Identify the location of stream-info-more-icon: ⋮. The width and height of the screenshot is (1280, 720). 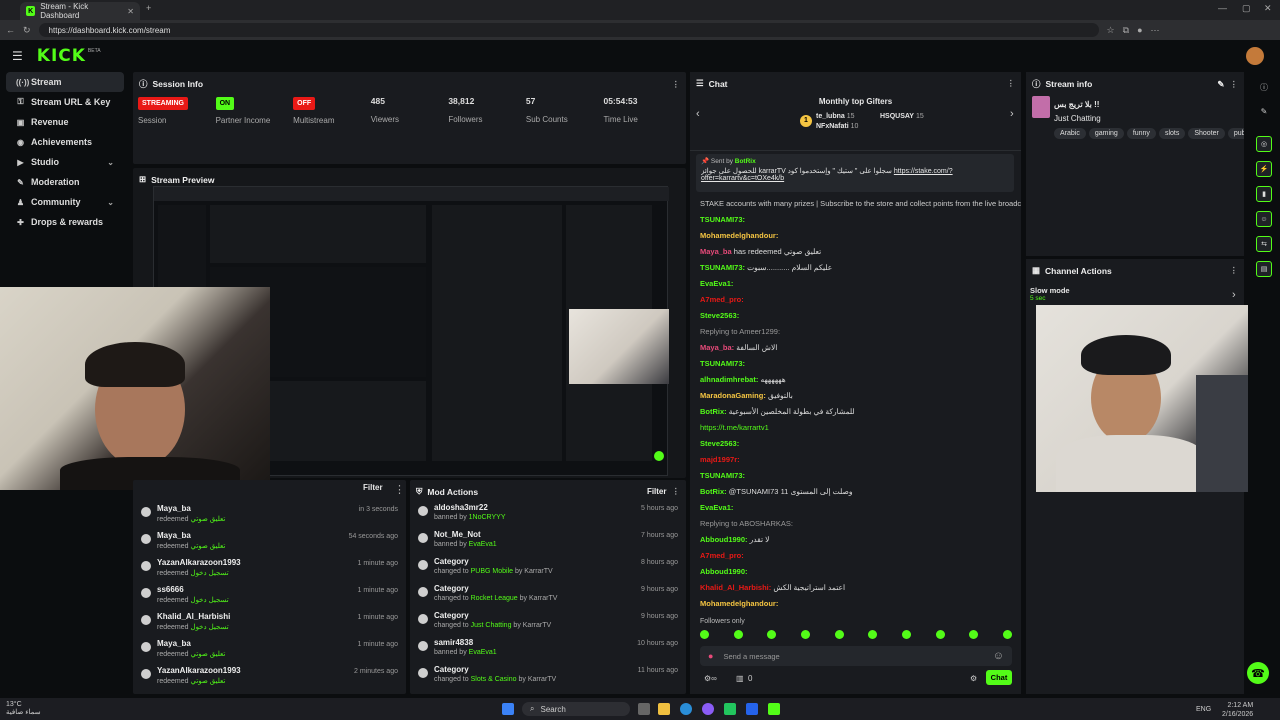
(1234, 84).